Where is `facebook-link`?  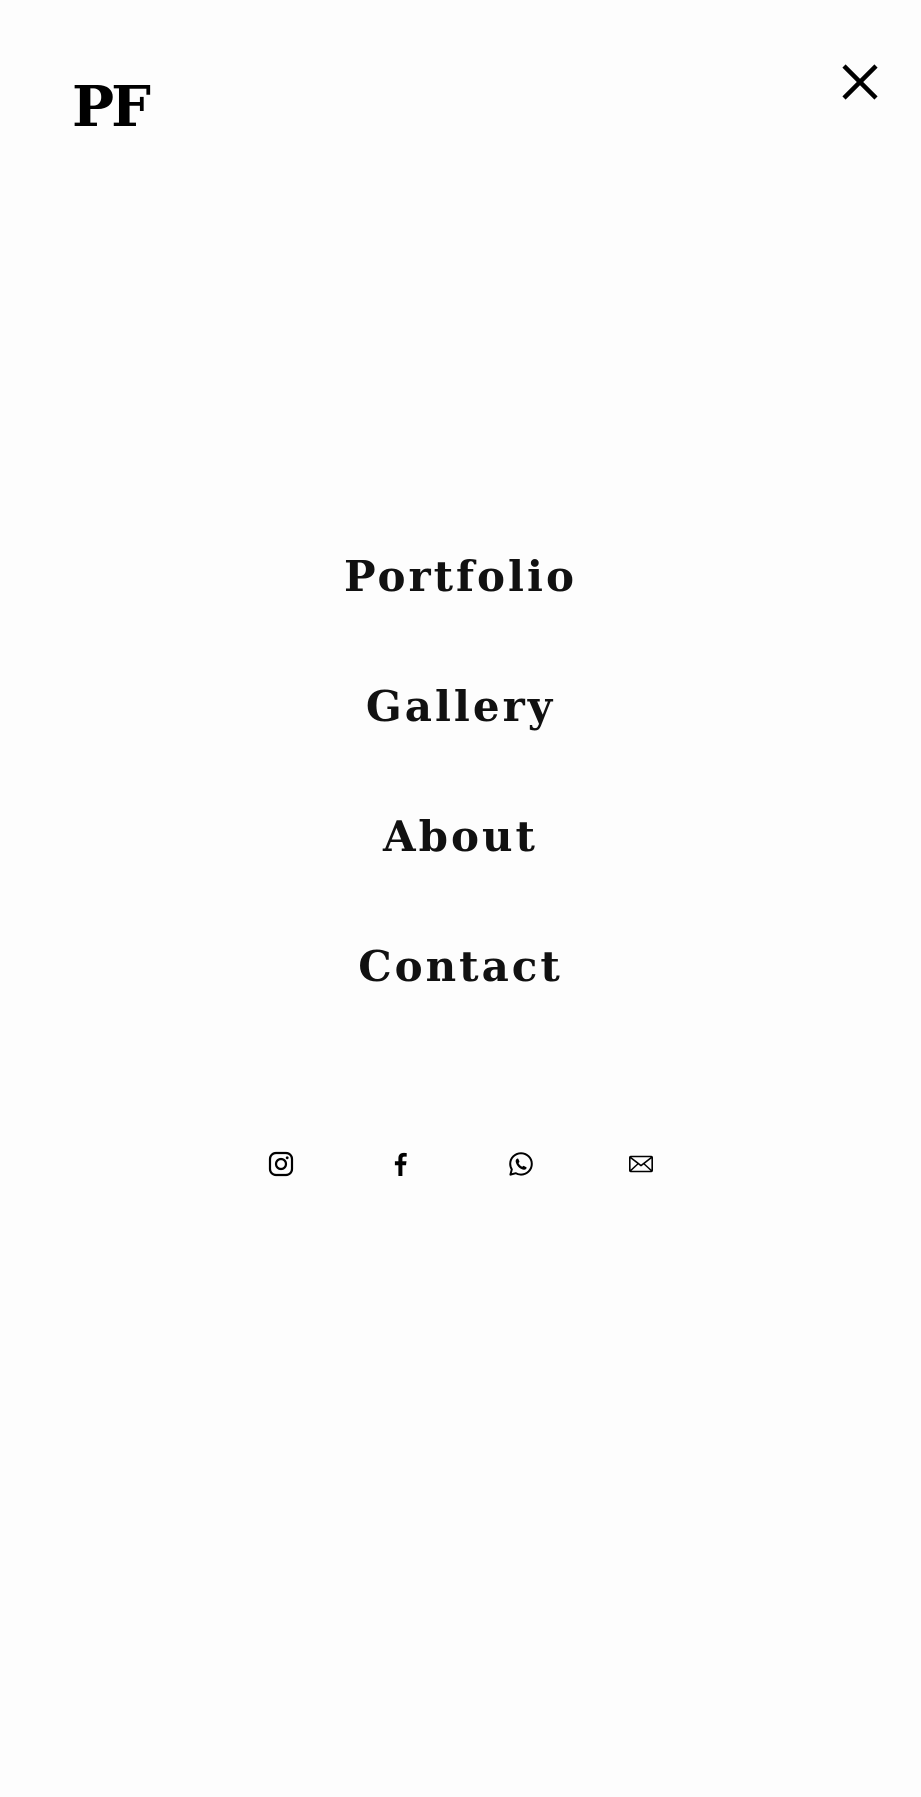
facebook-link is located at coordinates (401, 1164).